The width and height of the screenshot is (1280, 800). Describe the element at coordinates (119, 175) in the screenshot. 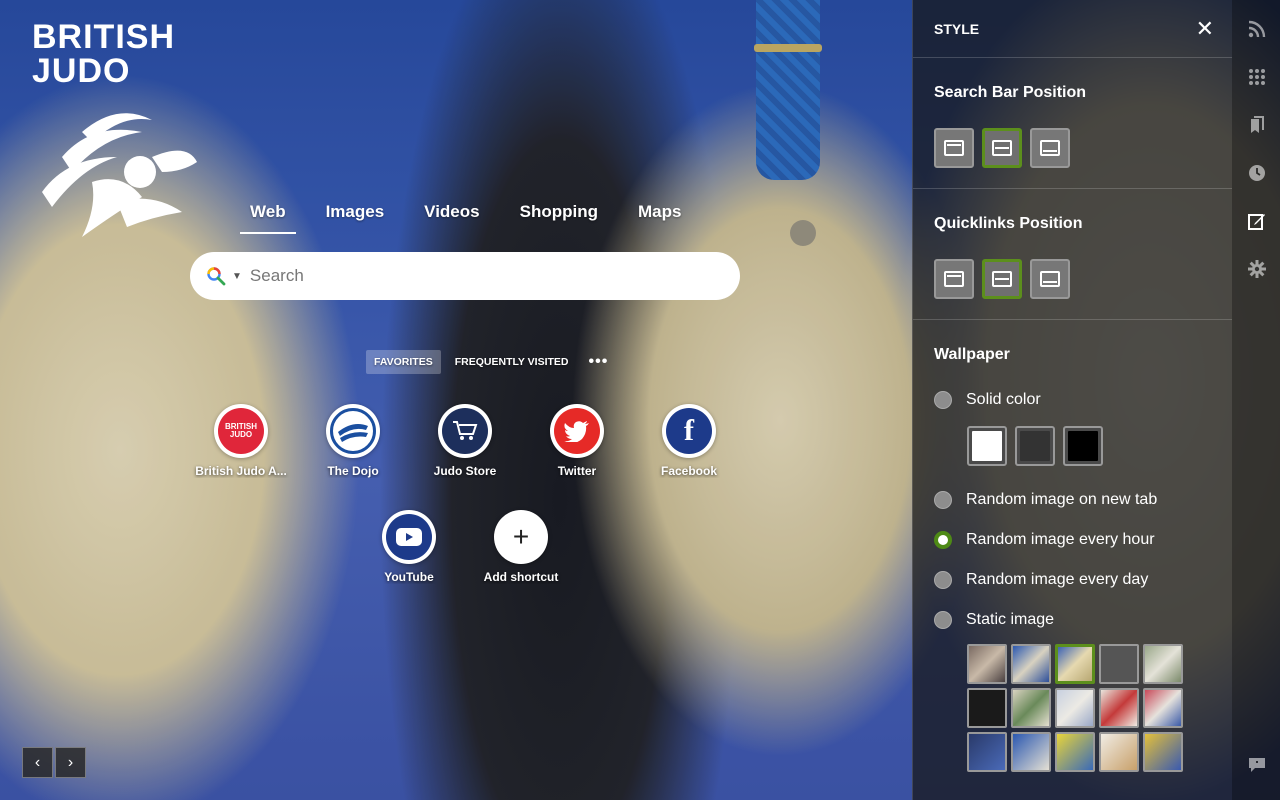

I see `judo-figure-icon` at that location.